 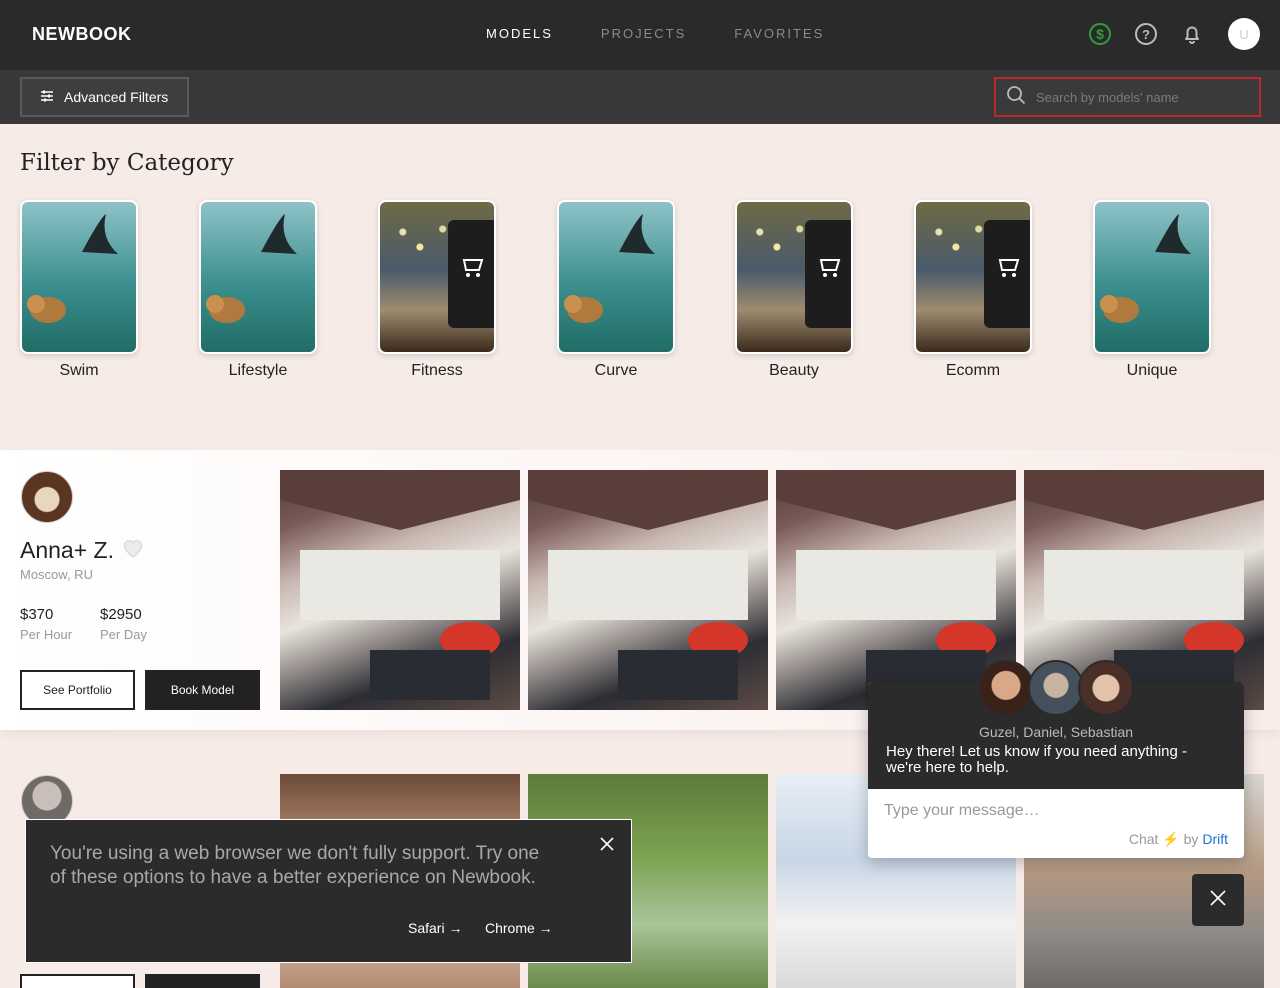 I want to click on category-fitness: Fitness, so click(x=437, y=290).